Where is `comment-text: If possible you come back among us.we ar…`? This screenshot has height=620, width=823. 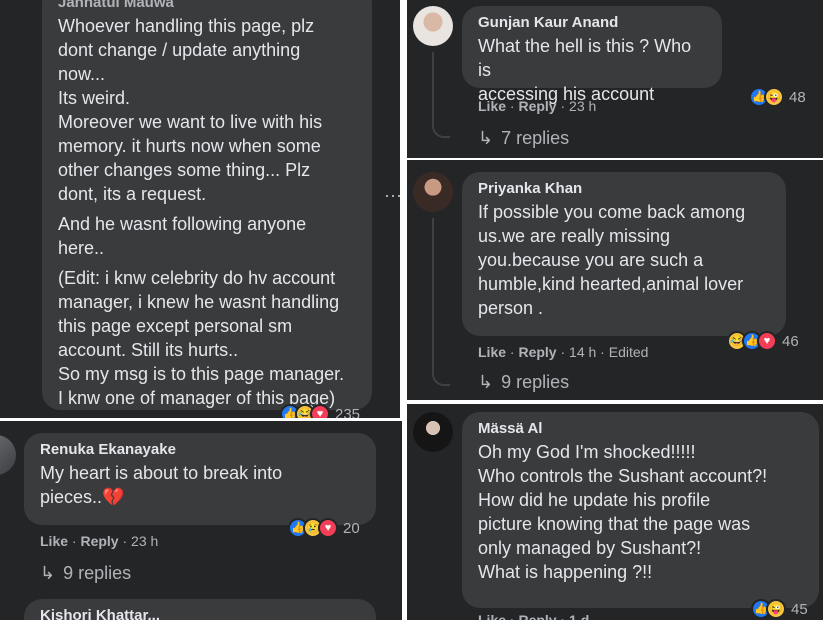
comment-text: If possible you come back among us.we ar… is located at coordinates (624, 260).